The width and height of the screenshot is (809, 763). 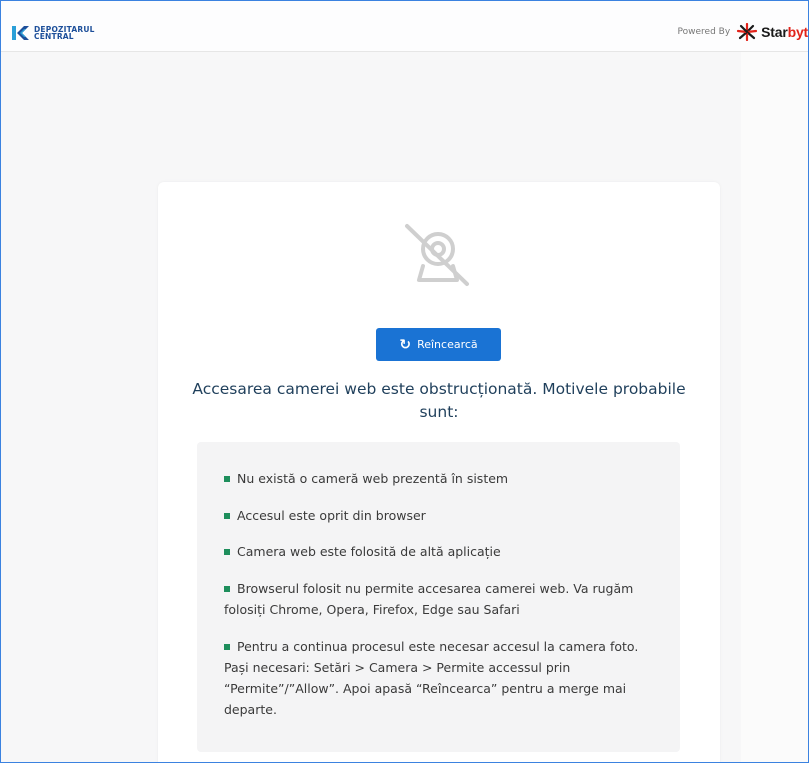 I want to click on depozitarul-central-logo: DEPOZITARUL CENTRAL, so click(x=53, y=33).